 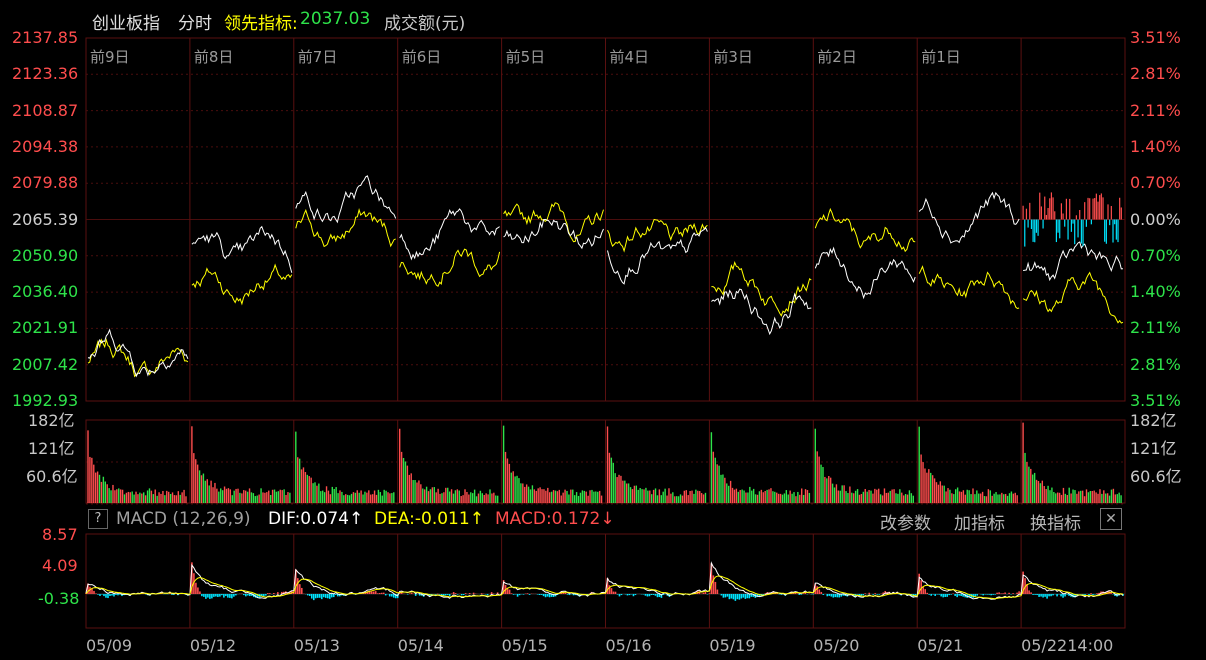 What do you see at coordinates (732, 645) in the screenshot?
I see `date-label: 05/19` at bounding box center [732, 645].